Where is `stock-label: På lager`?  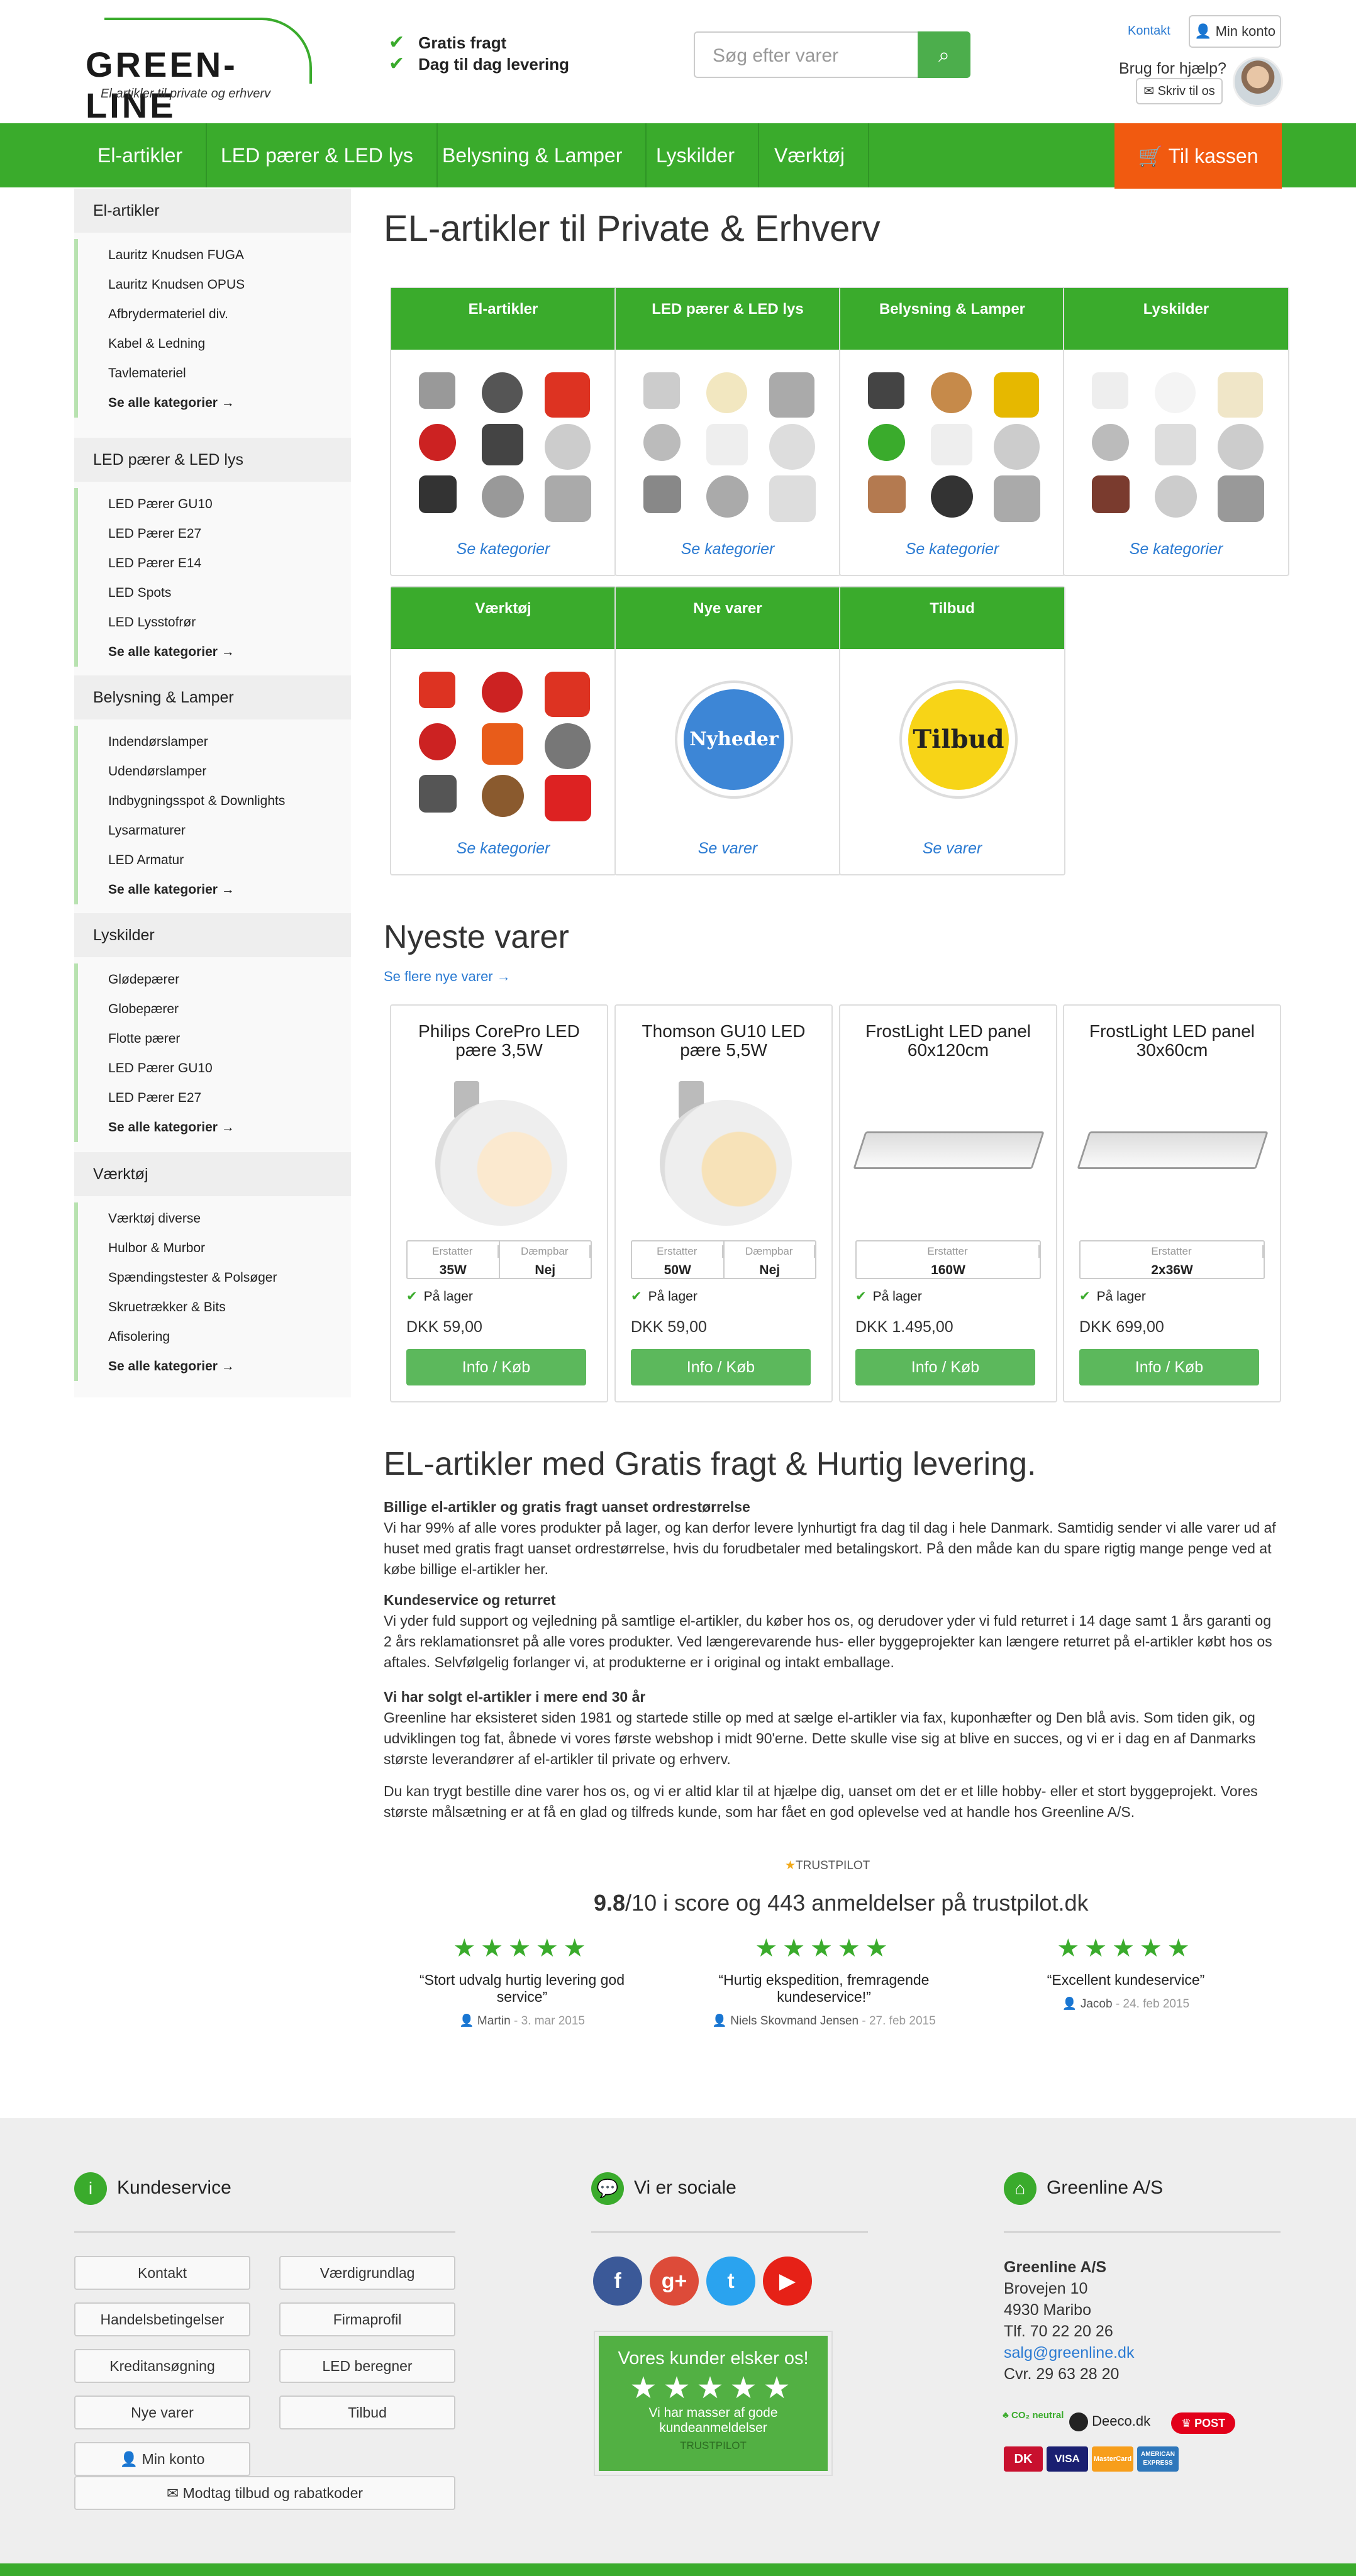
stock-label: På lager is located at coordinates (672, 1296).